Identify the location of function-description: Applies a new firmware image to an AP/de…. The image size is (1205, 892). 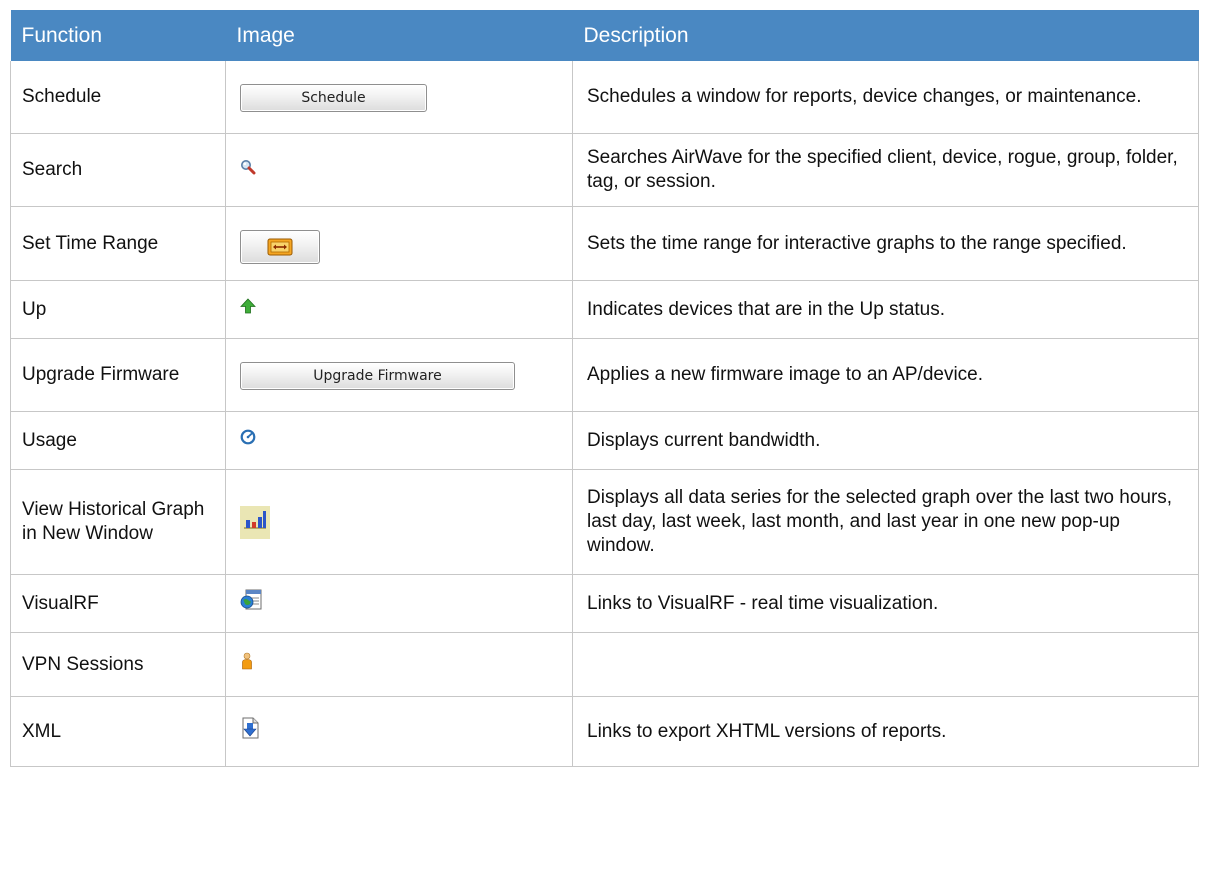
(885, 375).